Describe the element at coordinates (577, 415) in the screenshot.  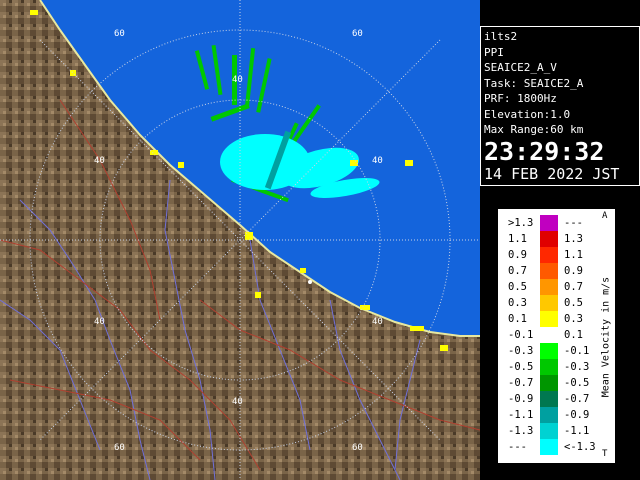
I see `legend-upper-value: -0.9` at that location.